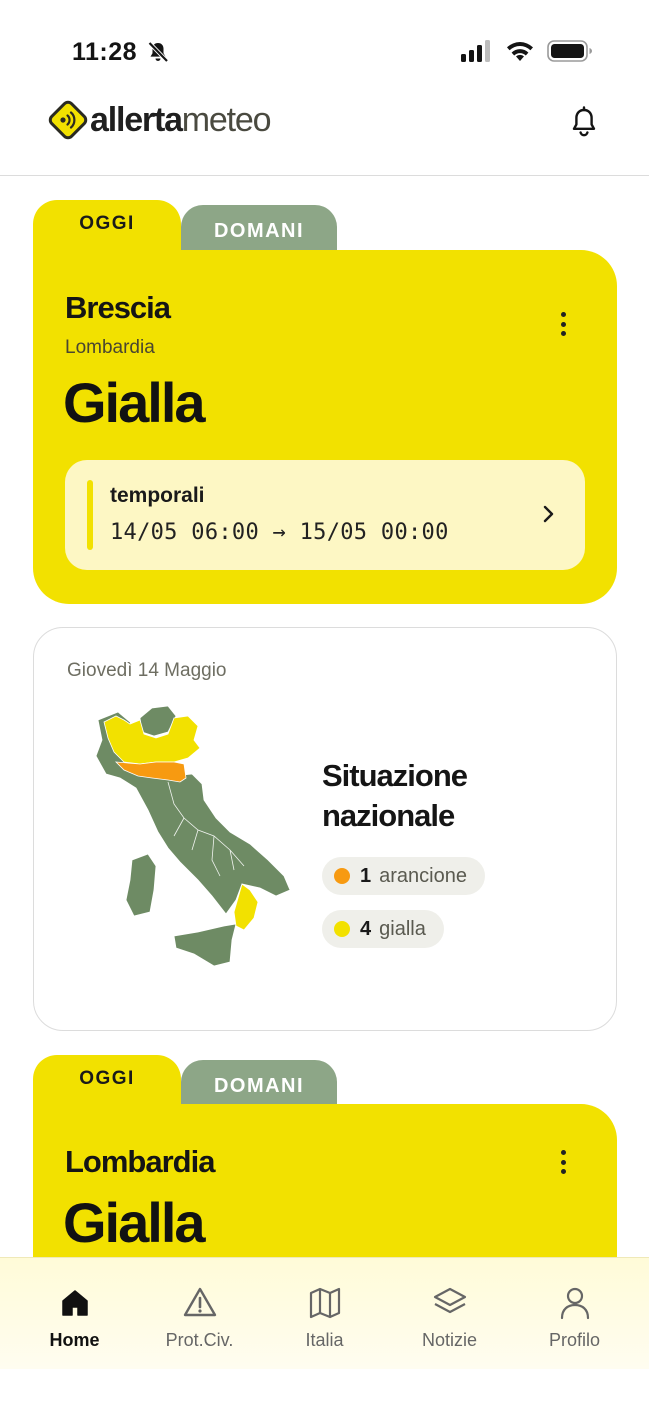 The width and height of the screenshot is (649, 1409). Describe the element at coordinates (184, 840) in the screenshot. I see `italy-map` at that location.